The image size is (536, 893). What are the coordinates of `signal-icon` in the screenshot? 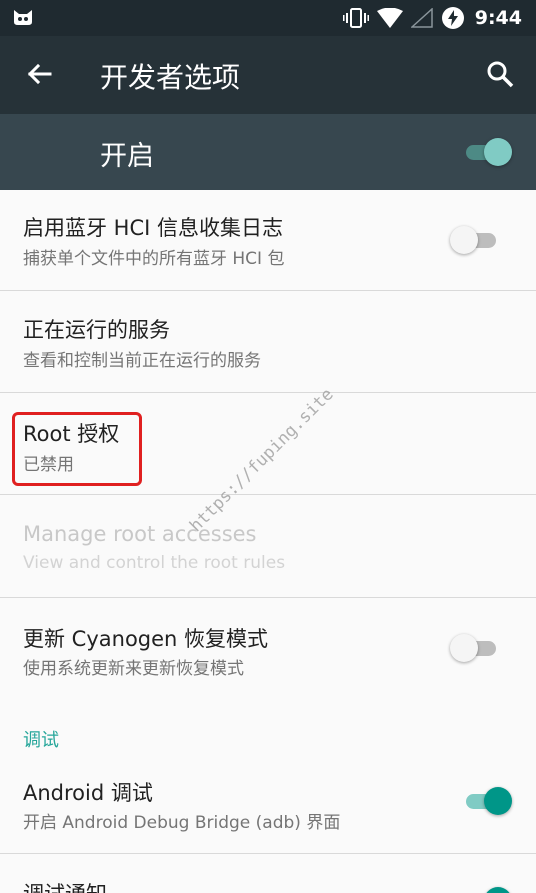 It's located at (421, 18).